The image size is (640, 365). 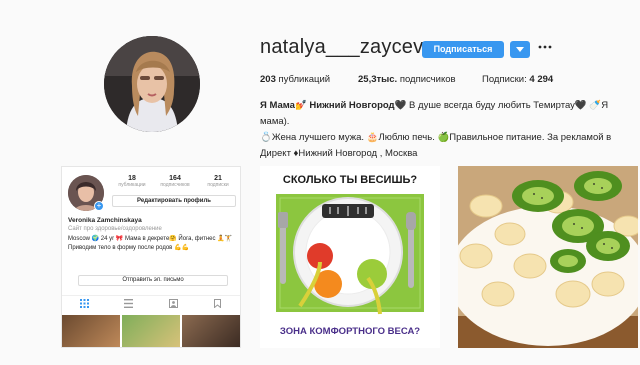 I want to click on mini-name: Veronika Zamchinskaya, so click(x=105, y=220).